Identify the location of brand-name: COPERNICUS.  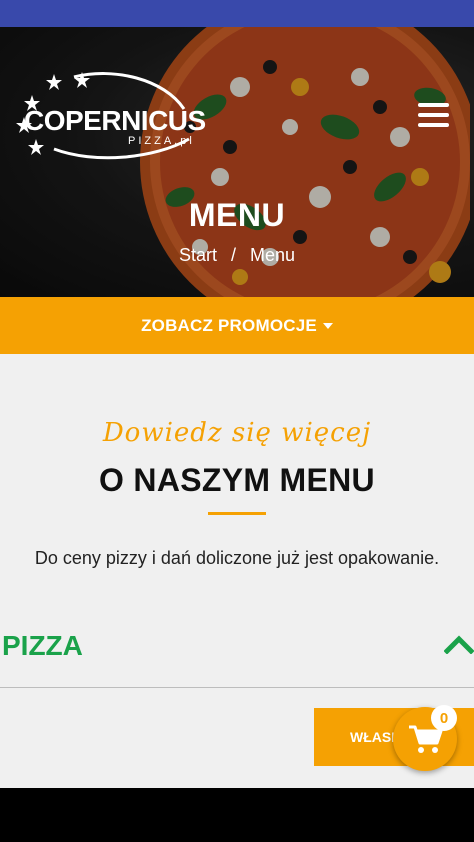
(115, 120).